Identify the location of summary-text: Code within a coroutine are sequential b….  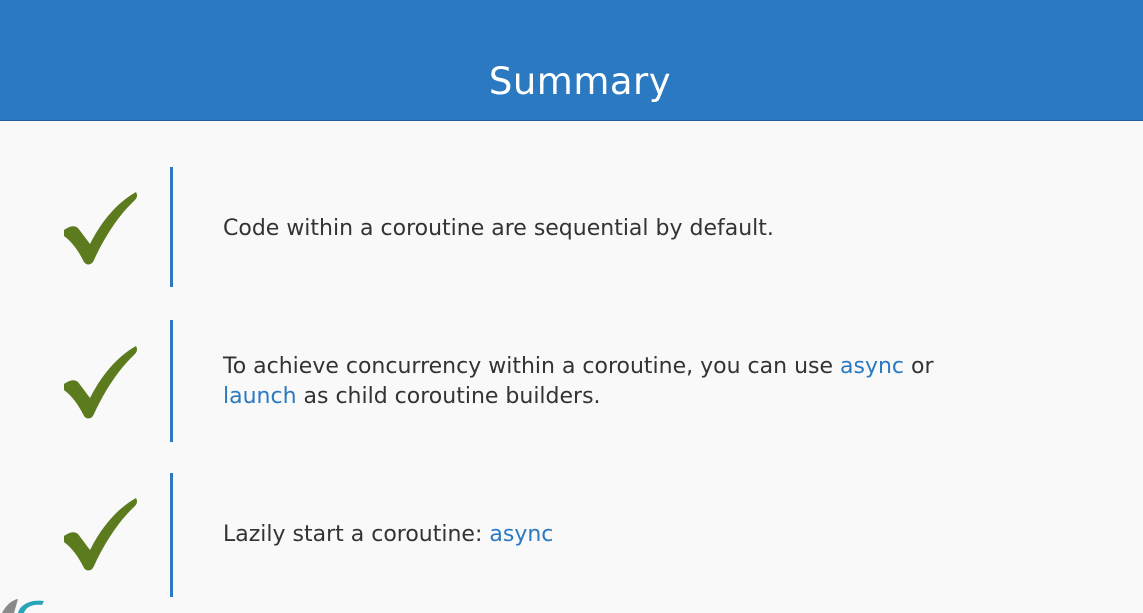
(653, 229).